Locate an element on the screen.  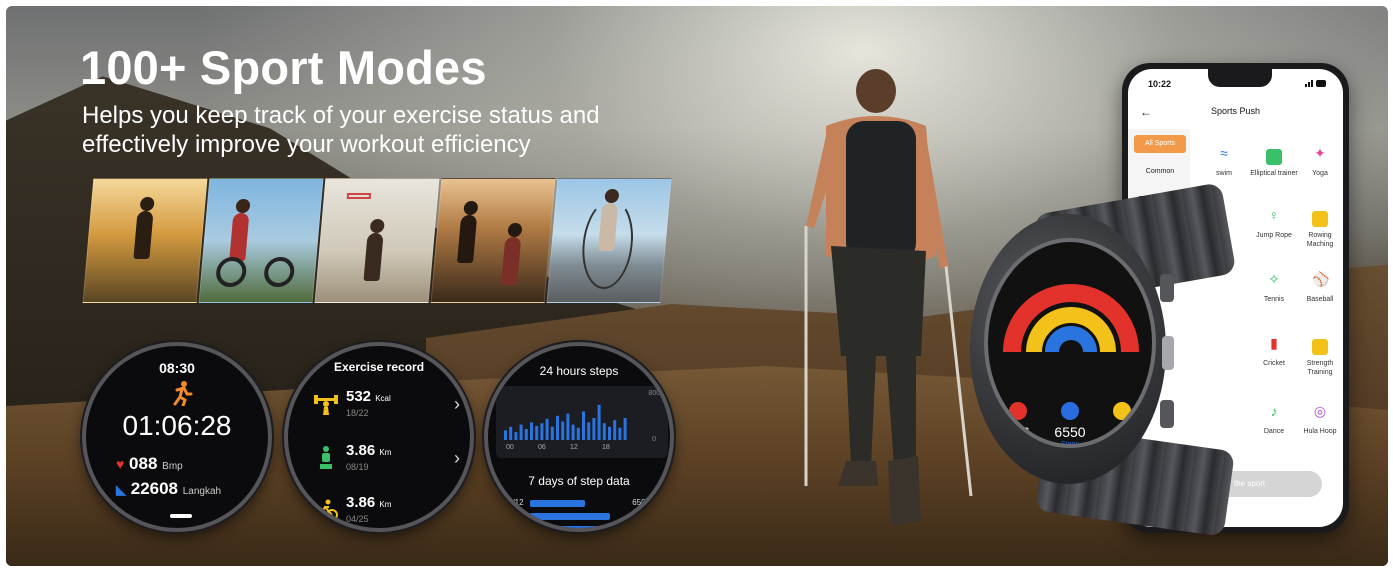
workout-watch-face: 08:30 01:06:28 ♥ 088 Bmp ◣ 22608 Langkah is located at coordinates (177, 437).